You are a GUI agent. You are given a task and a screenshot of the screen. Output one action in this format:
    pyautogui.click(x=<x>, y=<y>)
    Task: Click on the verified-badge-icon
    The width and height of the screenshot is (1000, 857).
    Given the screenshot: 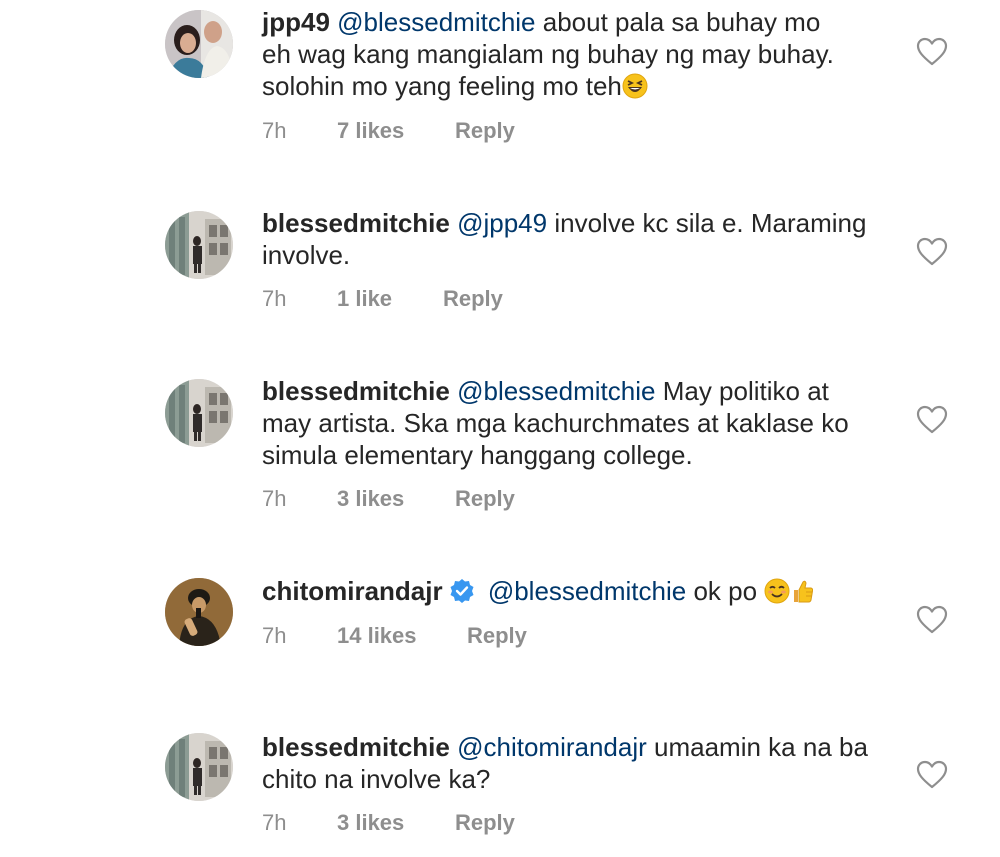 What is the action you would take?
    pyautogui.click(x=462, y=591)
    